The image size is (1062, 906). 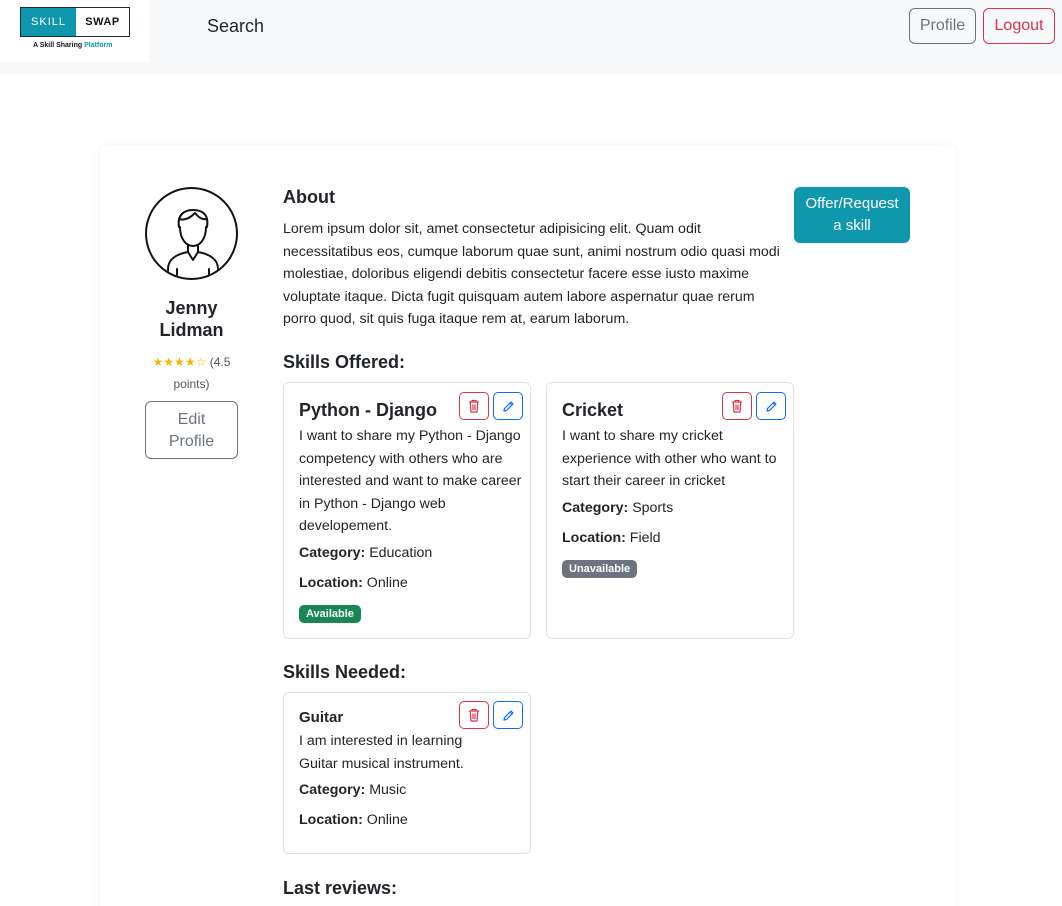 What do you see at coordinates (191, 330) in the screenshot?
I see `user-last-name: Lidman` at bounding box center [191, 330].